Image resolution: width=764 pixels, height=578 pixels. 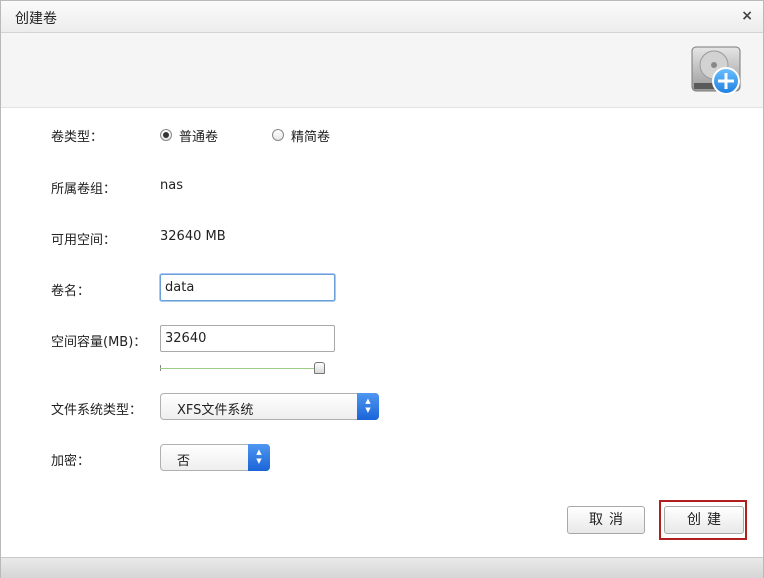 I want to click on capacity-slider-track, so click(x=239, y=368).